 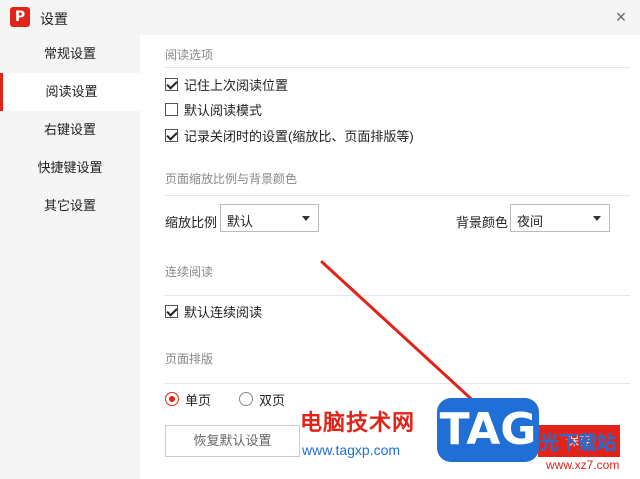 I want to click on option-label: 默认连续阅读, so click(x=223, y=312).